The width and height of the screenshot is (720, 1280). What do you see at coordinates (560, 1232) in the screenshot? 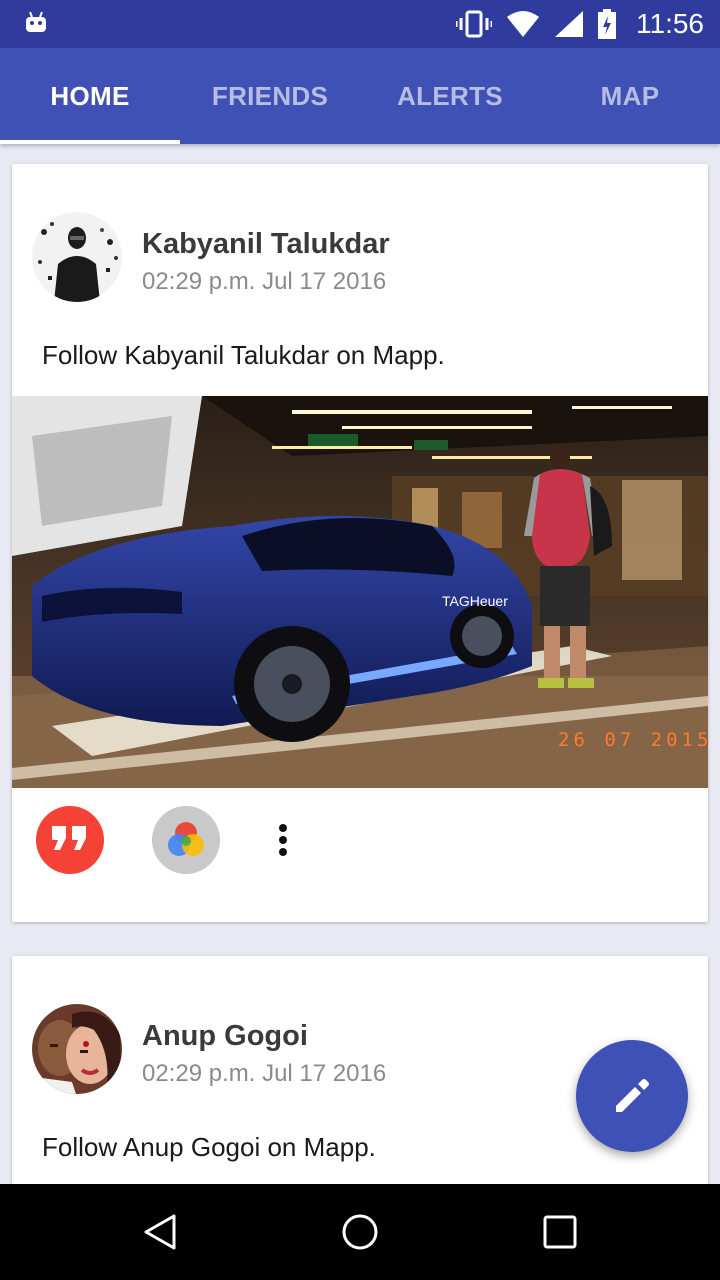
I see `recents-icon` at bounding box center [560, 1232].